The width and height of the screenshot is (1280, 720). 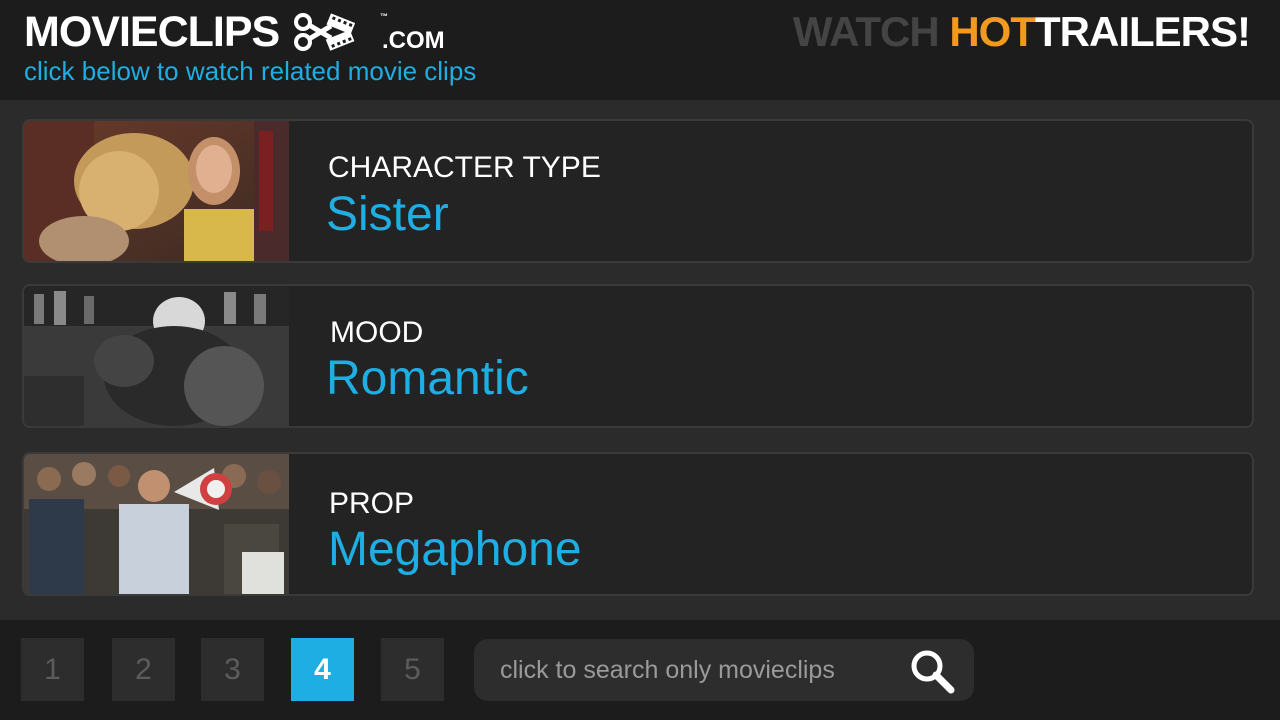 I want to click on search-placeholder: click to search only movieclips, so click(x=667, y=670).